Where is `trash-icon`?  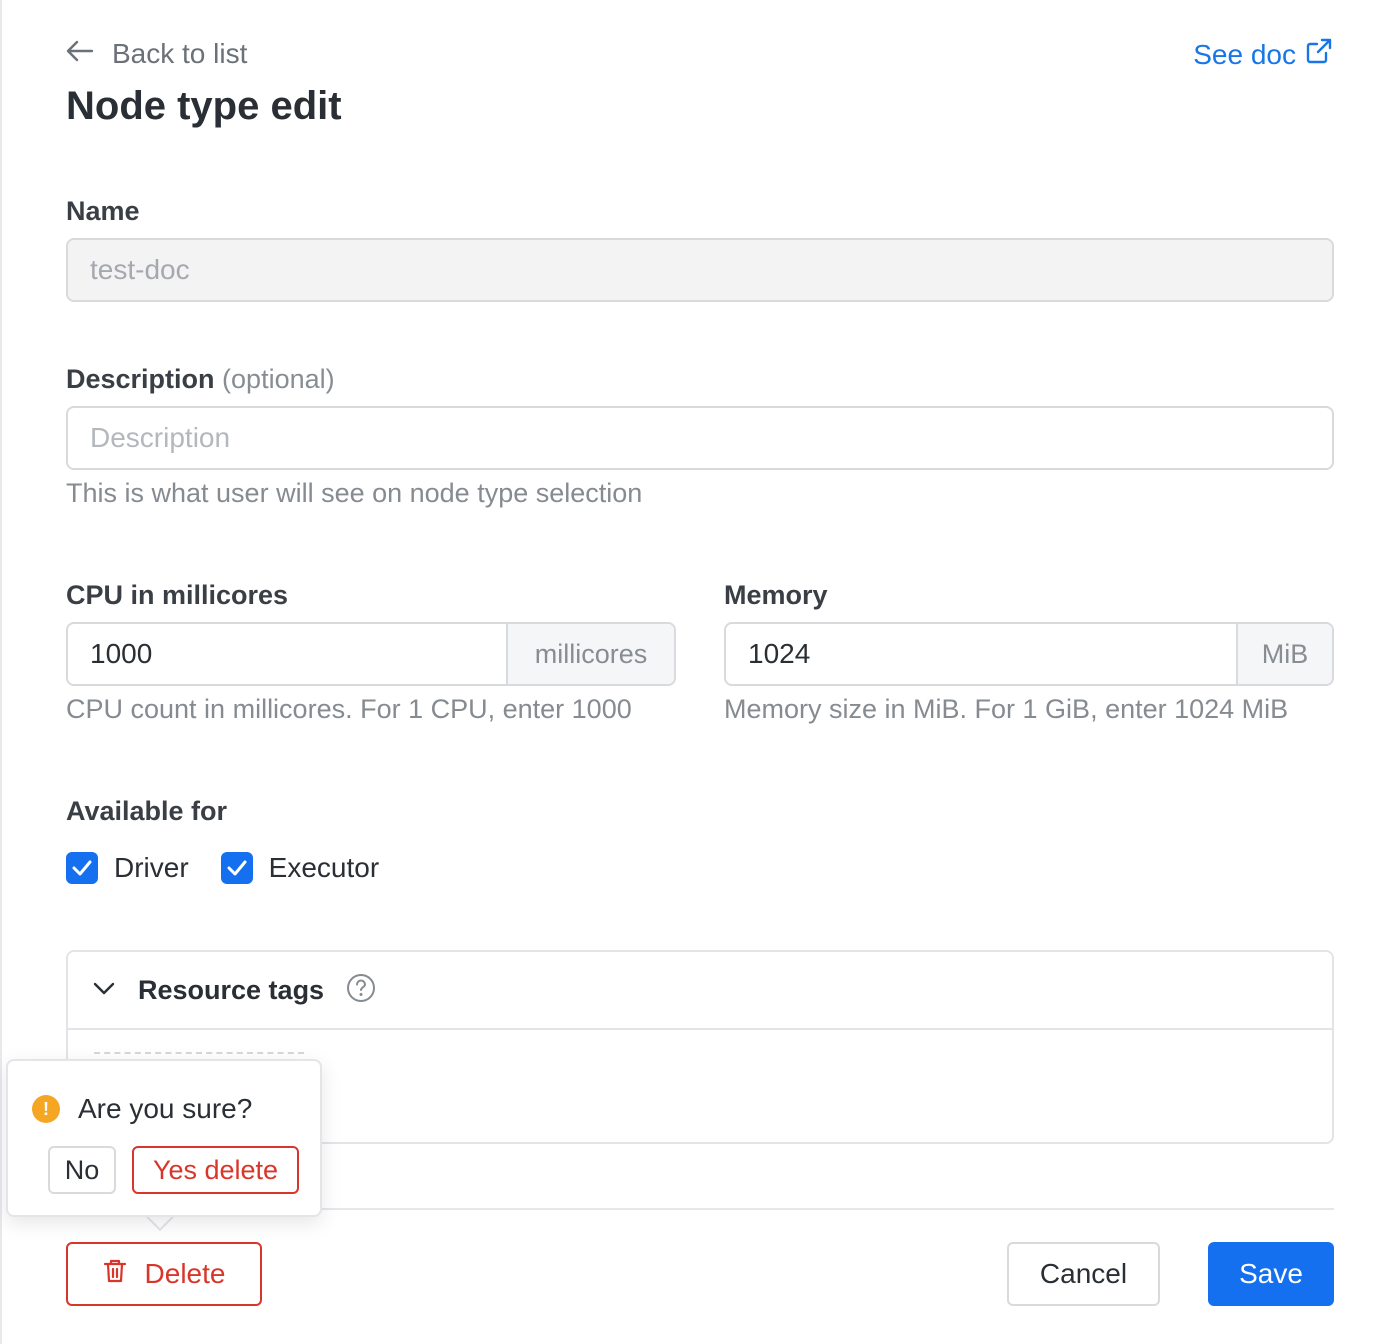
trash-icon is located at coordinates (115, 1274).